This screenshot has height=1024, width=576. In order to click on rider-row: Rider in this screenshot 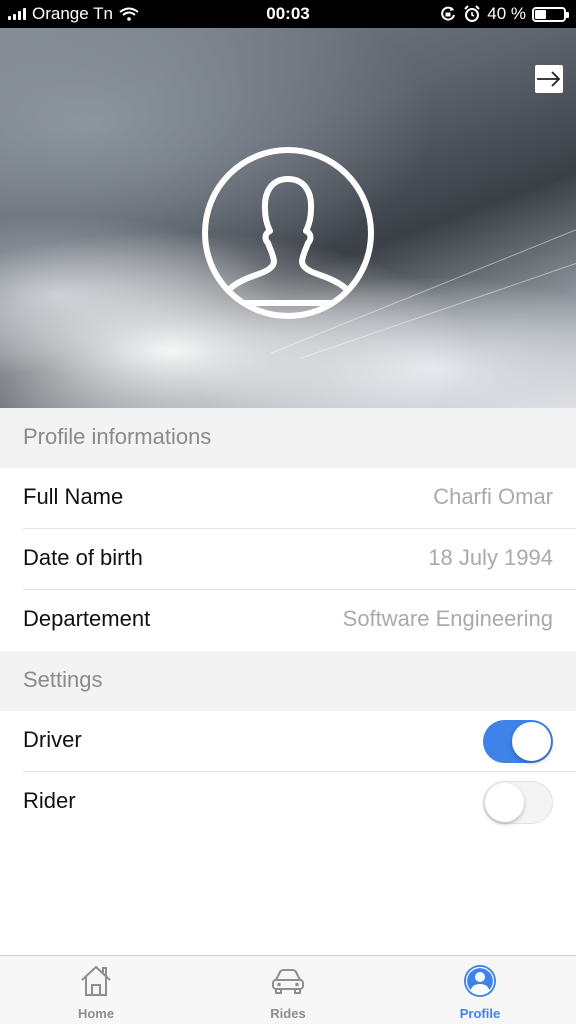, I will do `click(288, 802)`.